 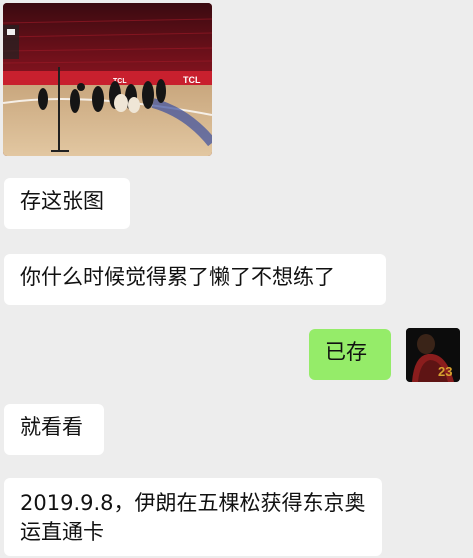 I want to click on message-bubble-sent: 已存, so click(x=350, y=354).